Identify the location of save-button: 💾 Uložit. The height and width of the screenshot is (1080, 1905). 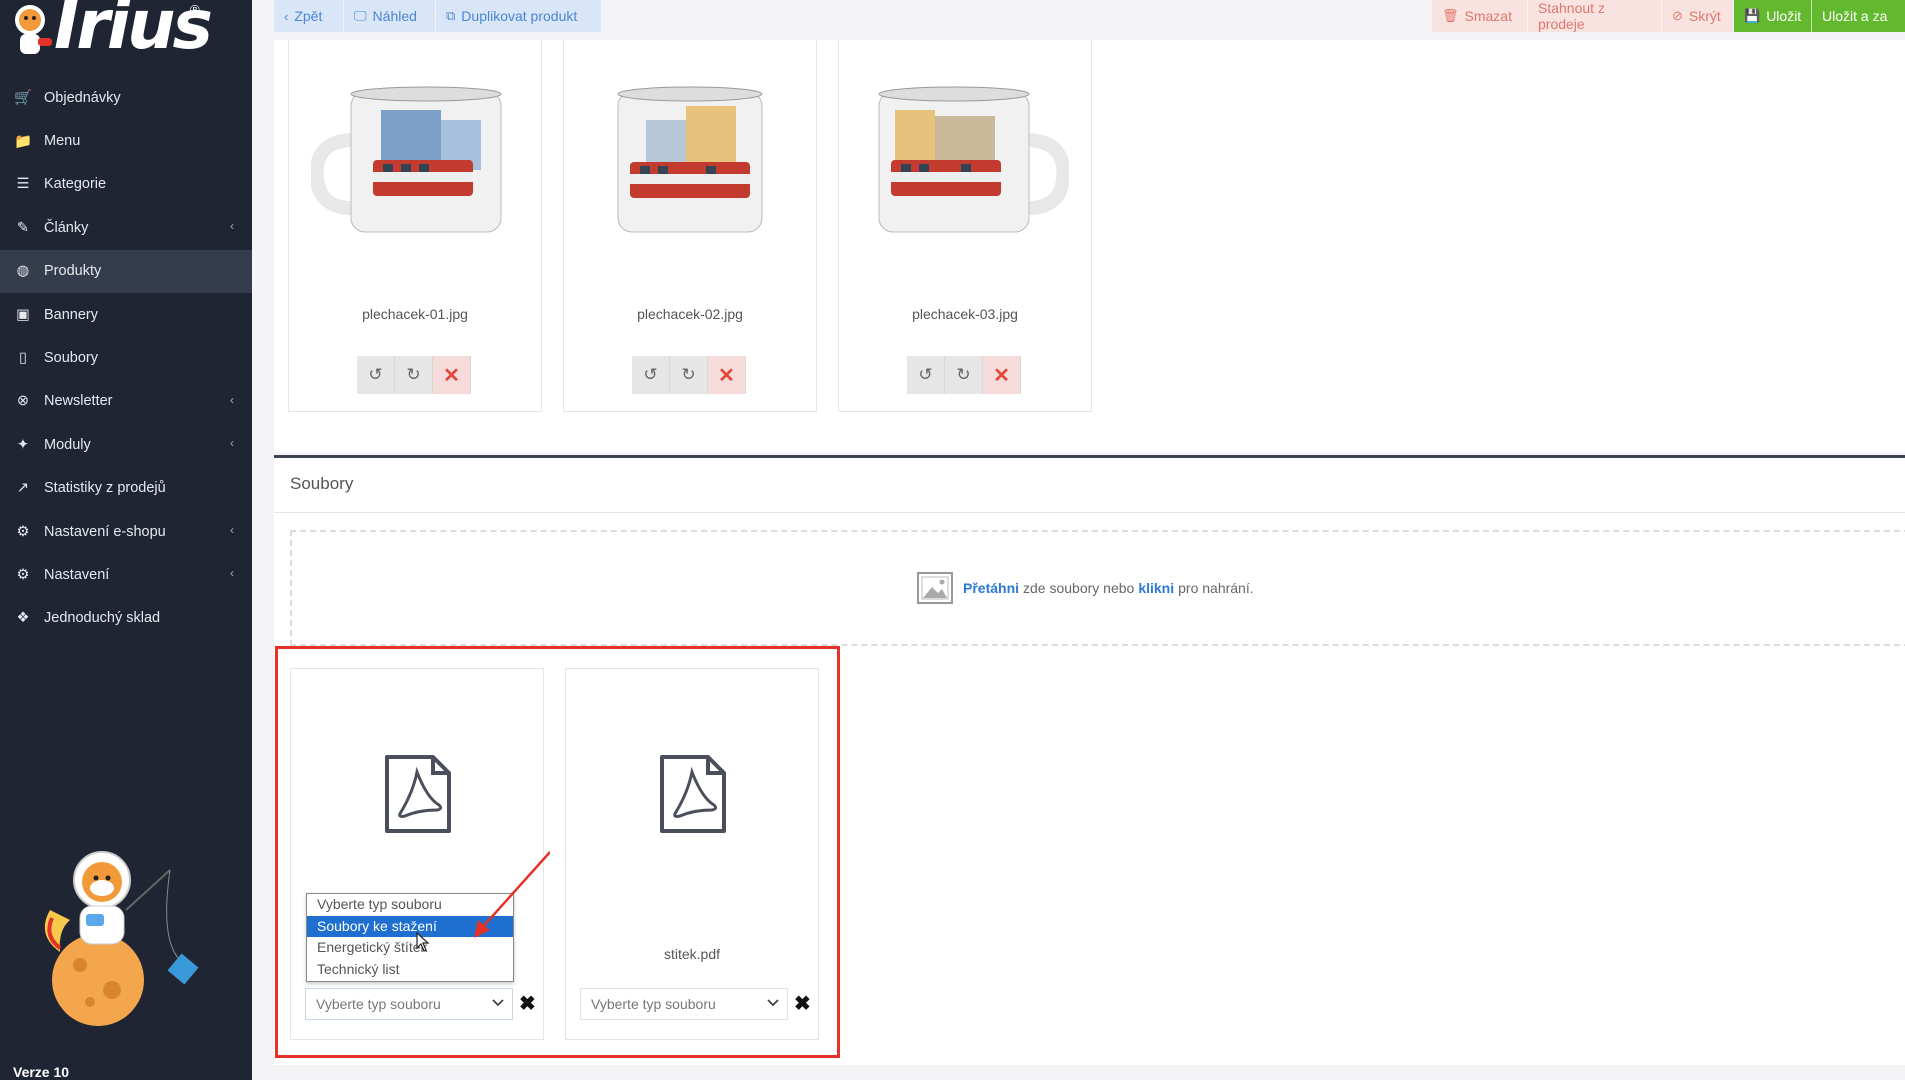
(1773, 16).